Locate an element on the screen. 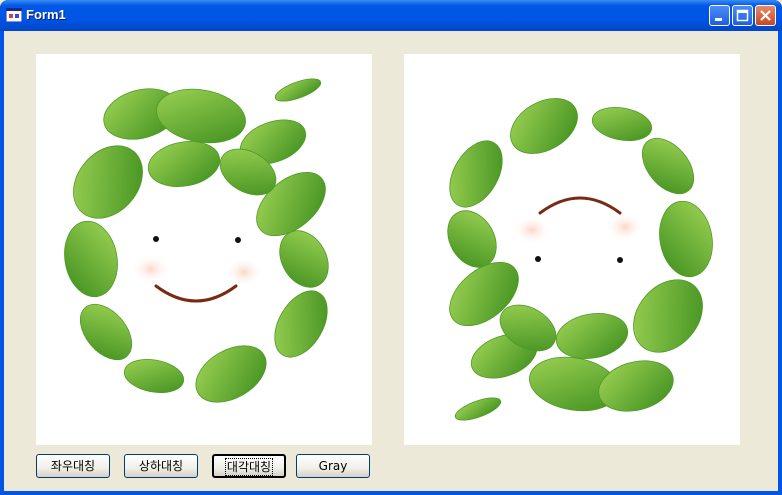  gray-label: Gray is located at coordinates (333, 466).